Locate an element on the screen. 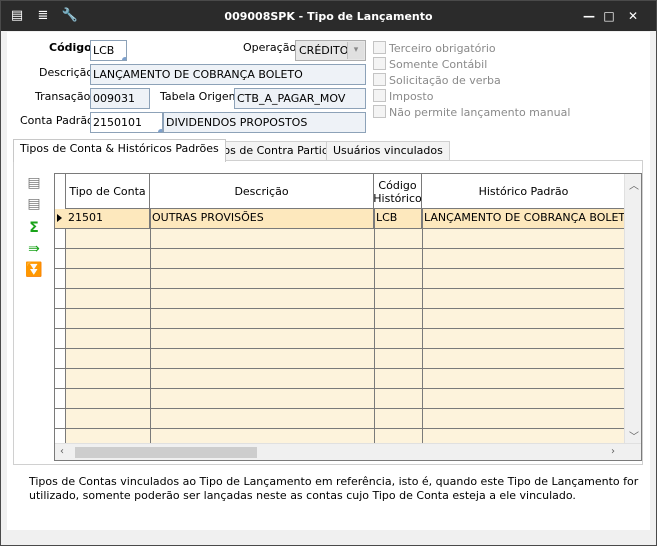 The image size is (657, 546). codigo-field: LCB is located at coordinates (108, 50).